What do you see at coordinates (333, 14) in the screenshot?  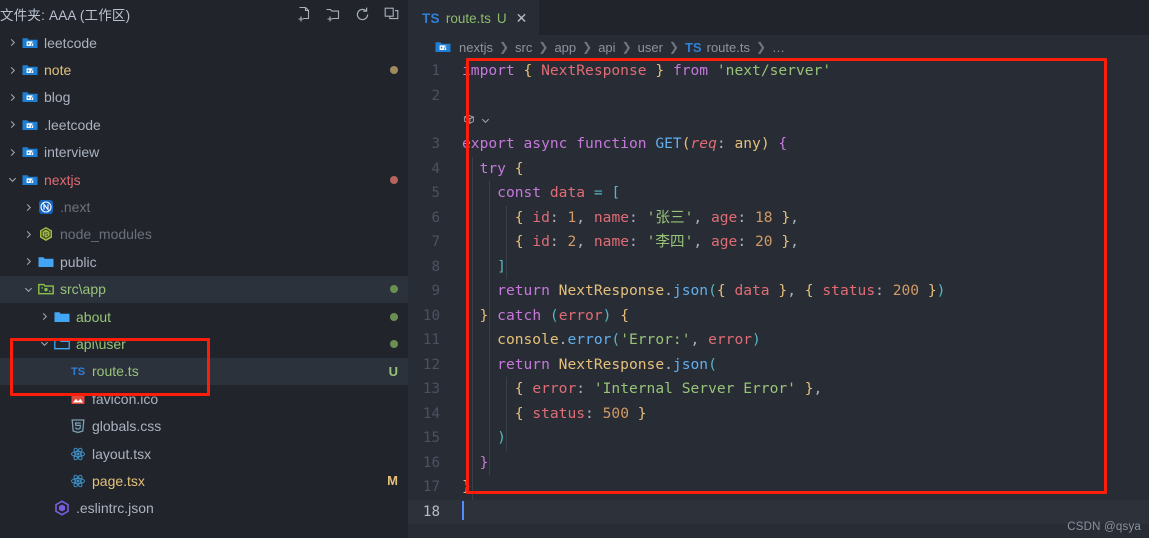 I see `new-folder-icon` at bounding box center [333, 14].